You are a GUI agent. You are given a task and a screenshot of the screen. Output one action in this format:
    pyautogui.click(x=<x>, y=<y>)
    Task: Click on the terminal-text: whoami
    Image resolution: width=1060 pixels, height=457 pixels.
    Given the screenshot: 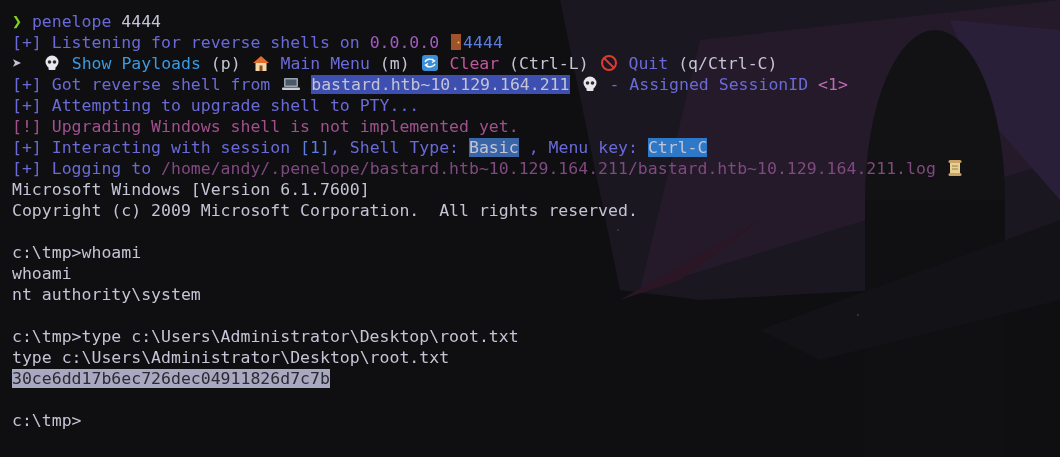 What is the action you would take?
    pyautogui.click(x=42, y=273)
    